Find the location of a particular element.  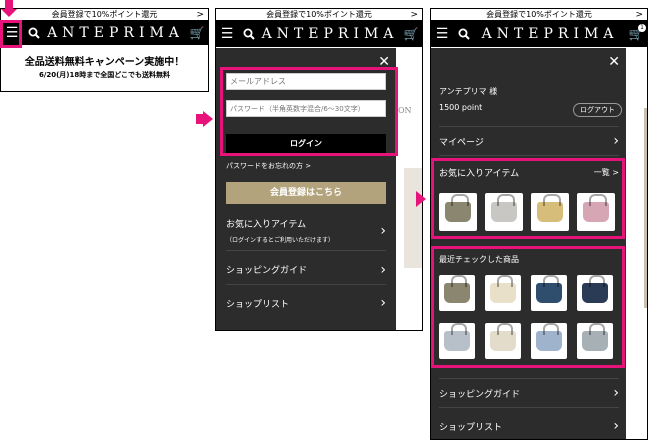

arrow-down-head is located at coordinates (9, 13).